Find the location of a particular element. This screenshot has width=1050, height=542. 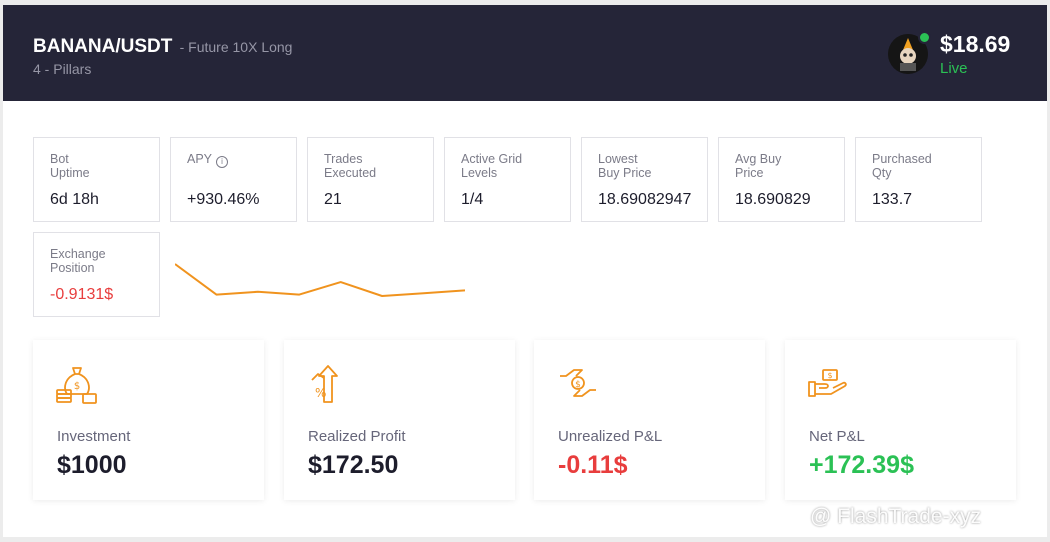

info-icon: i is located at coordinates (222, 162).